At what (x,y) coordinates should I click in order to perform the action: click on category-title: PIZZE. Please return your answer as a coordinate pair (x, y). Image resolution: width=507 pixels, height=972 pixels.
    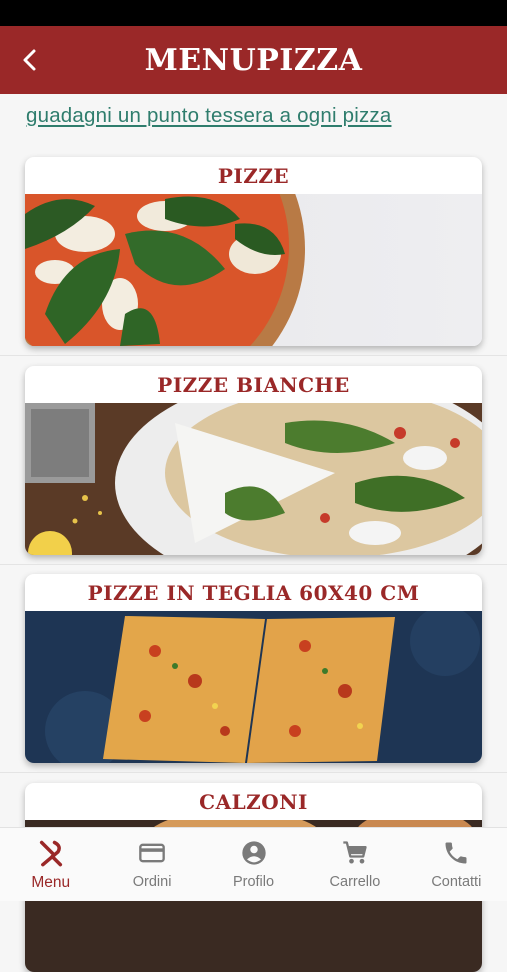
    Looking at the image, I should click on (253, 175).